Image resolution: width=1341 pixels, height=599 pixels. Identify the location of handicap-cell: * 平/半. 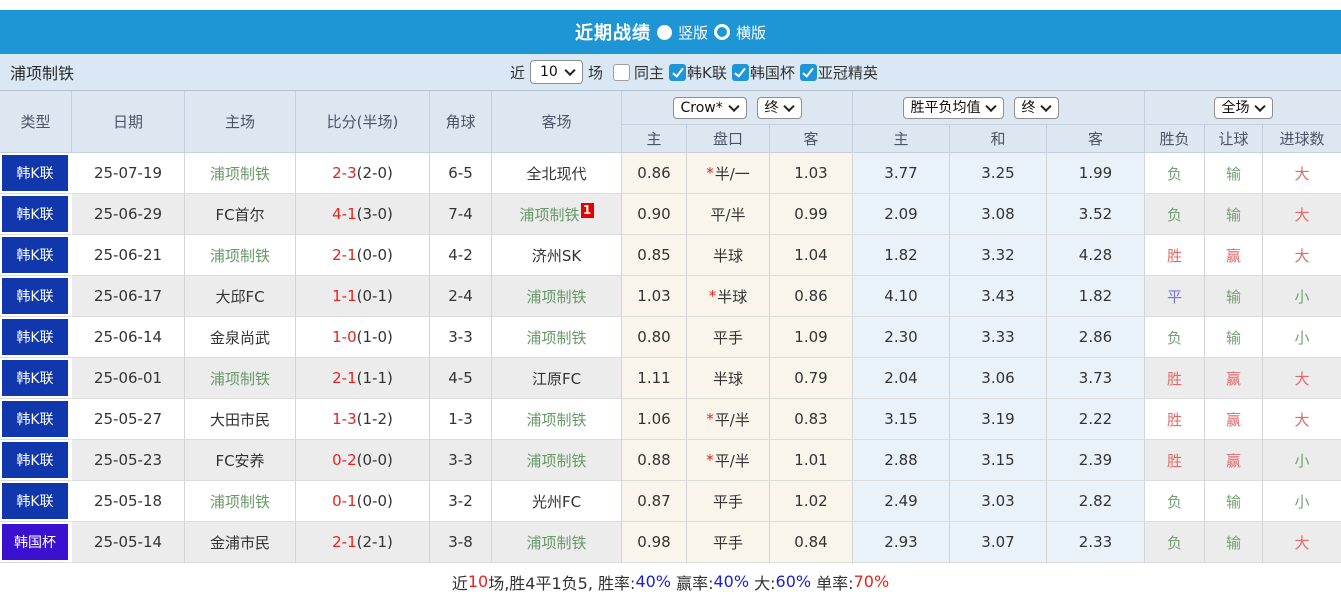
(728, 419).